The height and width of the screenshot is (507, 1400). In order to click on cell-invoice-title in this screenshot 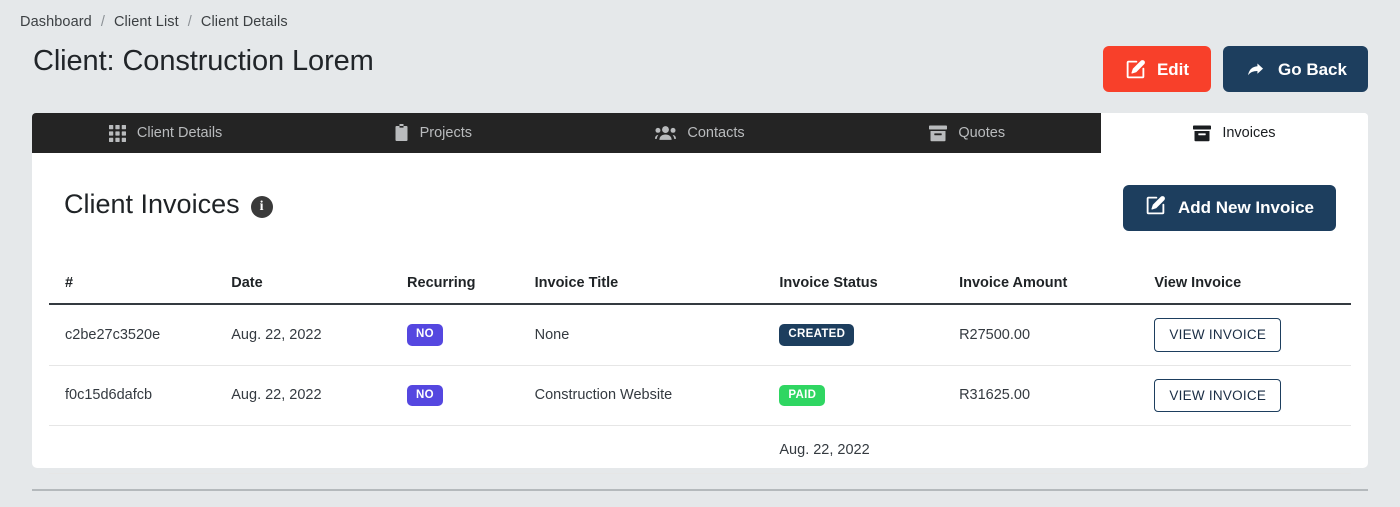, I will do `click(657, 449)`.